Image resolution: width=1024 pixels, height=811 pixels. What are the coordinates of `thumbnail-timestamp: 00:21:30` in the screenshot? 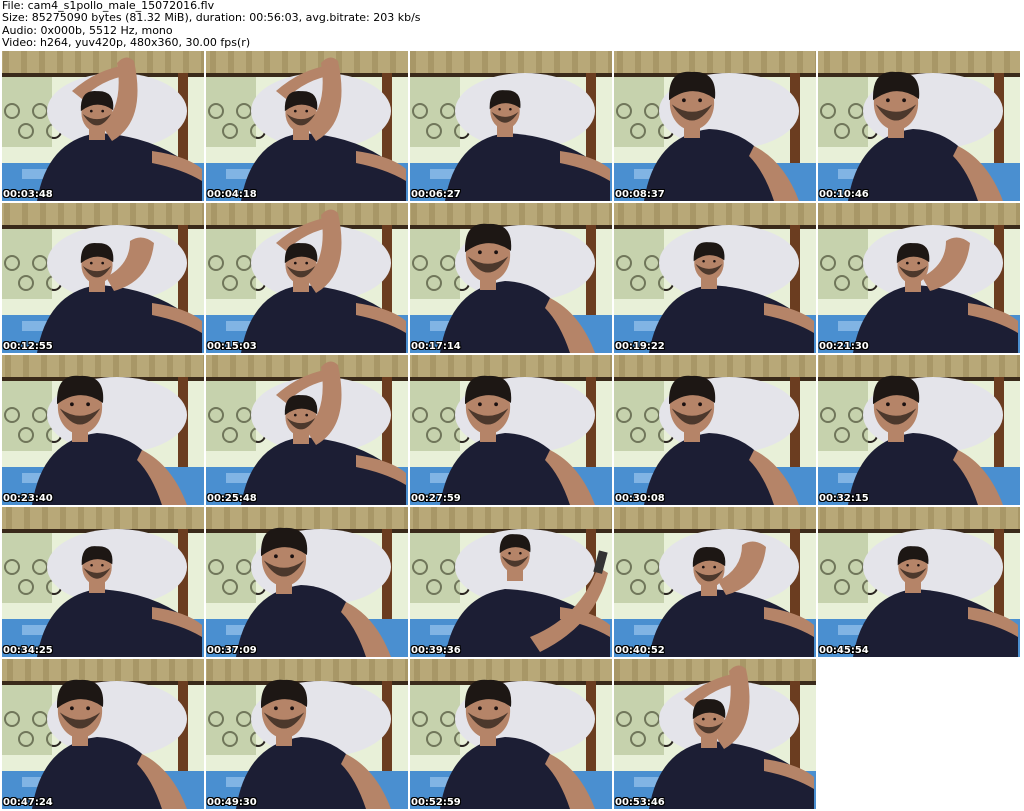 It's located at (844, 346).